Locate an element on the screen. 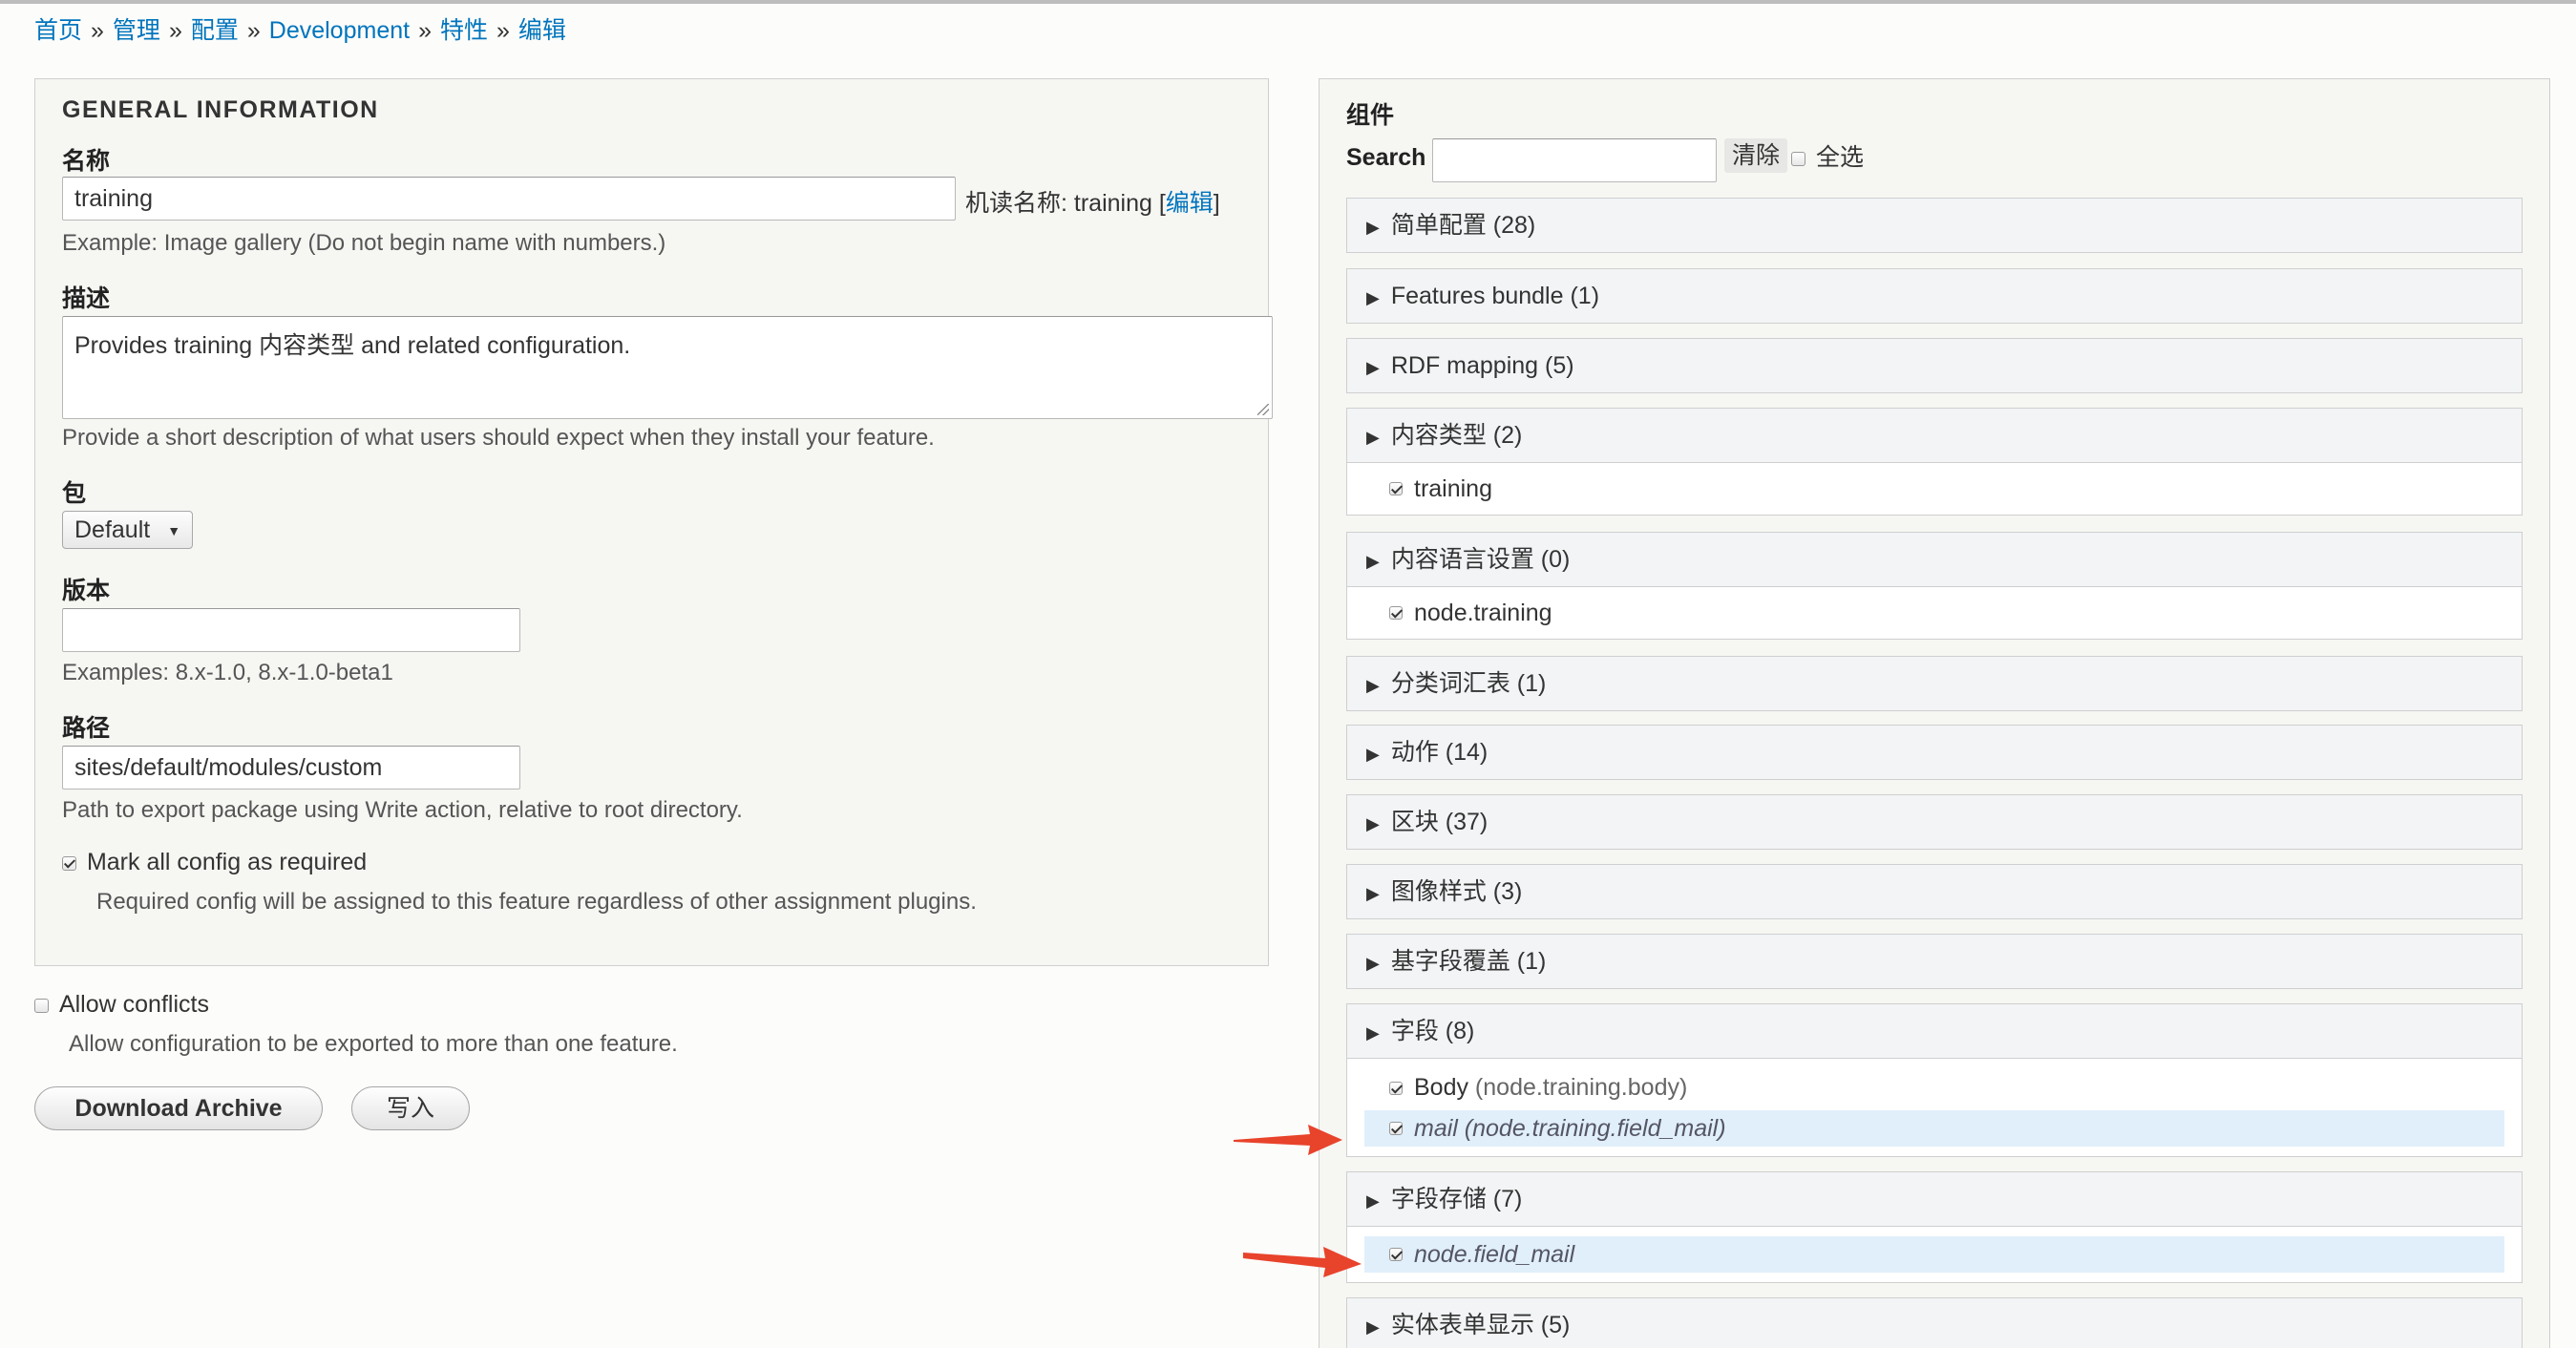 The image size is (2576, 1348). resize-grip-icon is located at coordinates (1263, 409).